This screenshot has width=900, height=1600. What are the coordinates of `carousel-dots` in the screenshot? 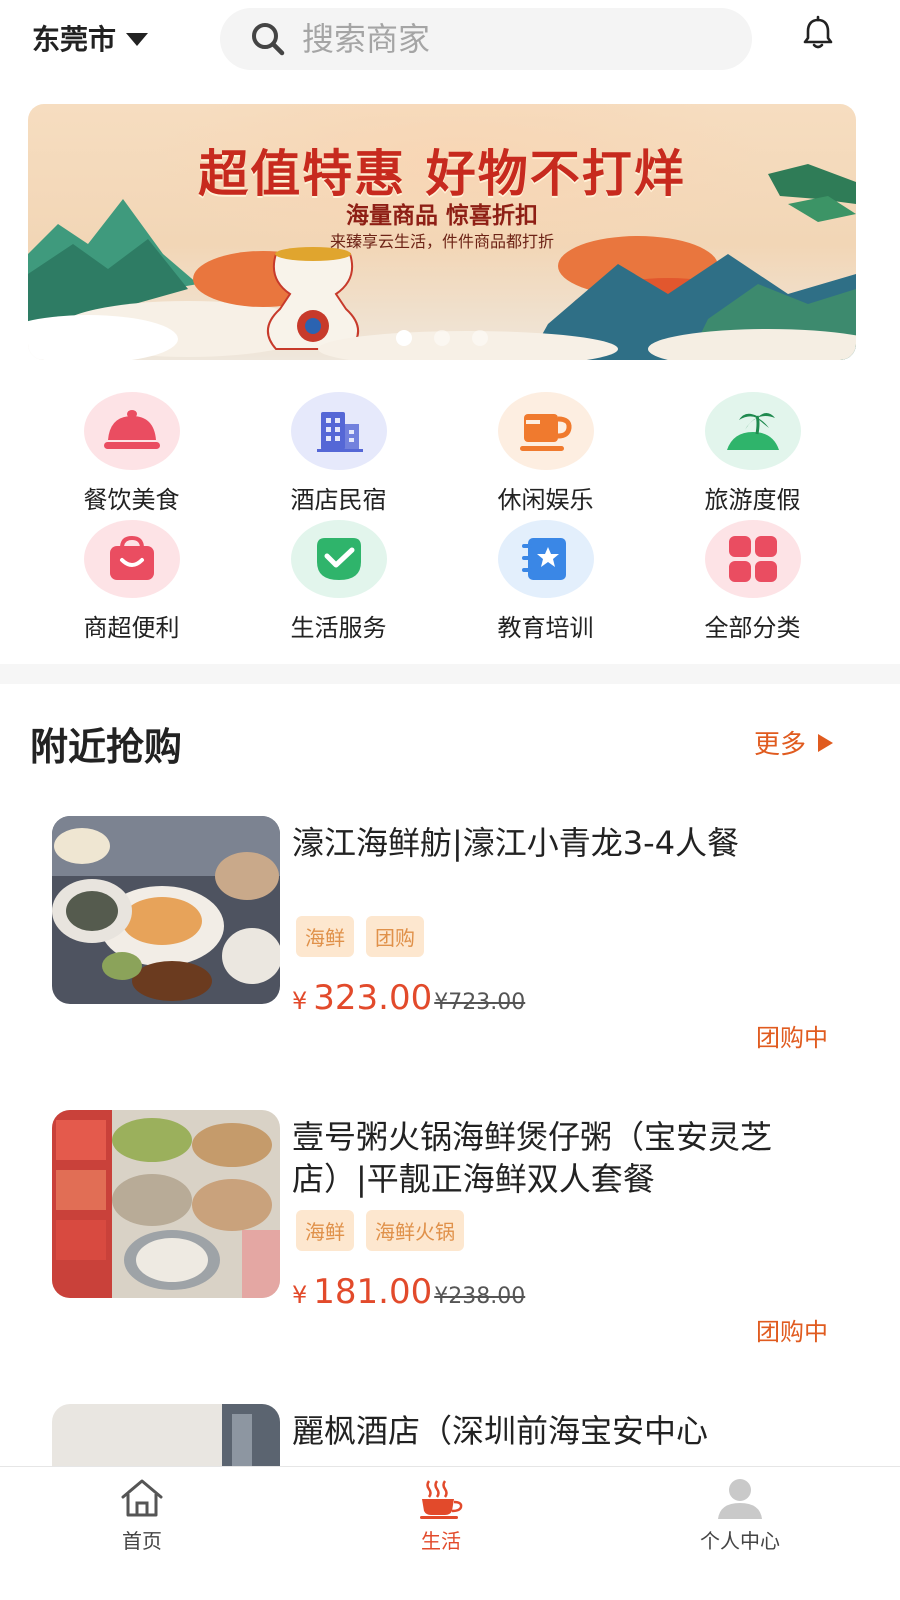 It's located at (442, 338).